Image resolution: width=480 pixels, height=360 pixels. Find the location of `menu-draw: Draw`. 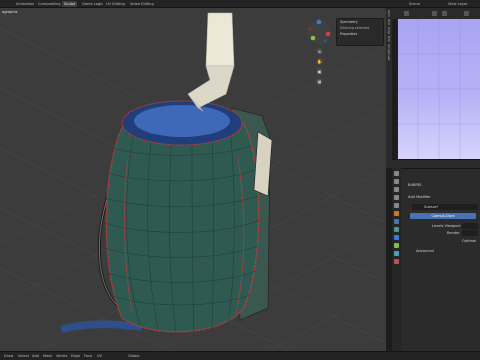

menu-draw: Draw is located at coordinates (8, 356).